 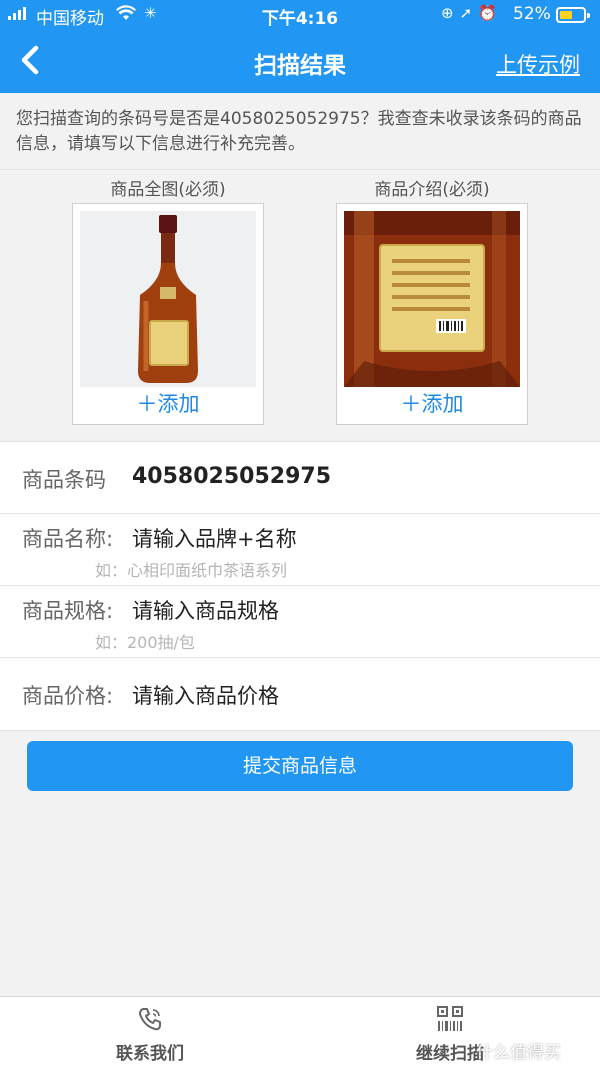 What do you see at coordinates (538, 64) in the screenshot?
I see `upload-example-link: 上传示例` at bounding box center [538, 64].